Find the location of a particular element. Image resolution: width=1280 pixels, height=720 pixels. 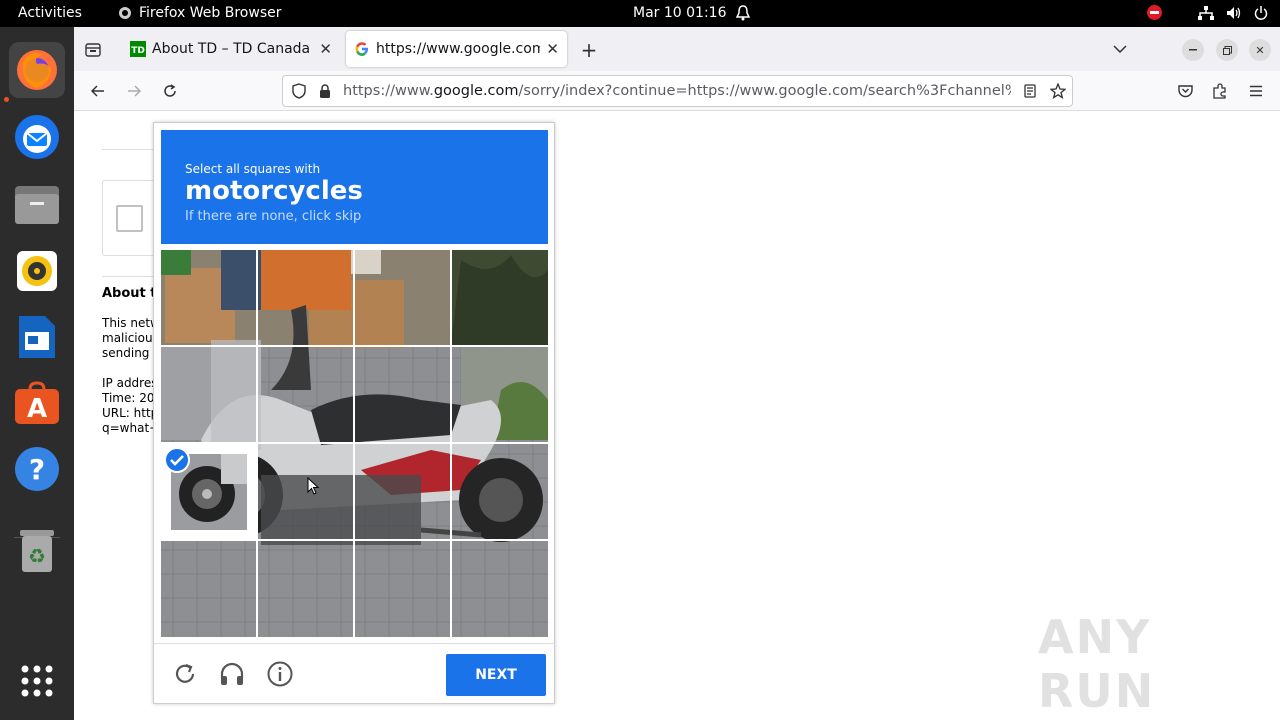

info-line: sending t is located at coordinates (130, 353).